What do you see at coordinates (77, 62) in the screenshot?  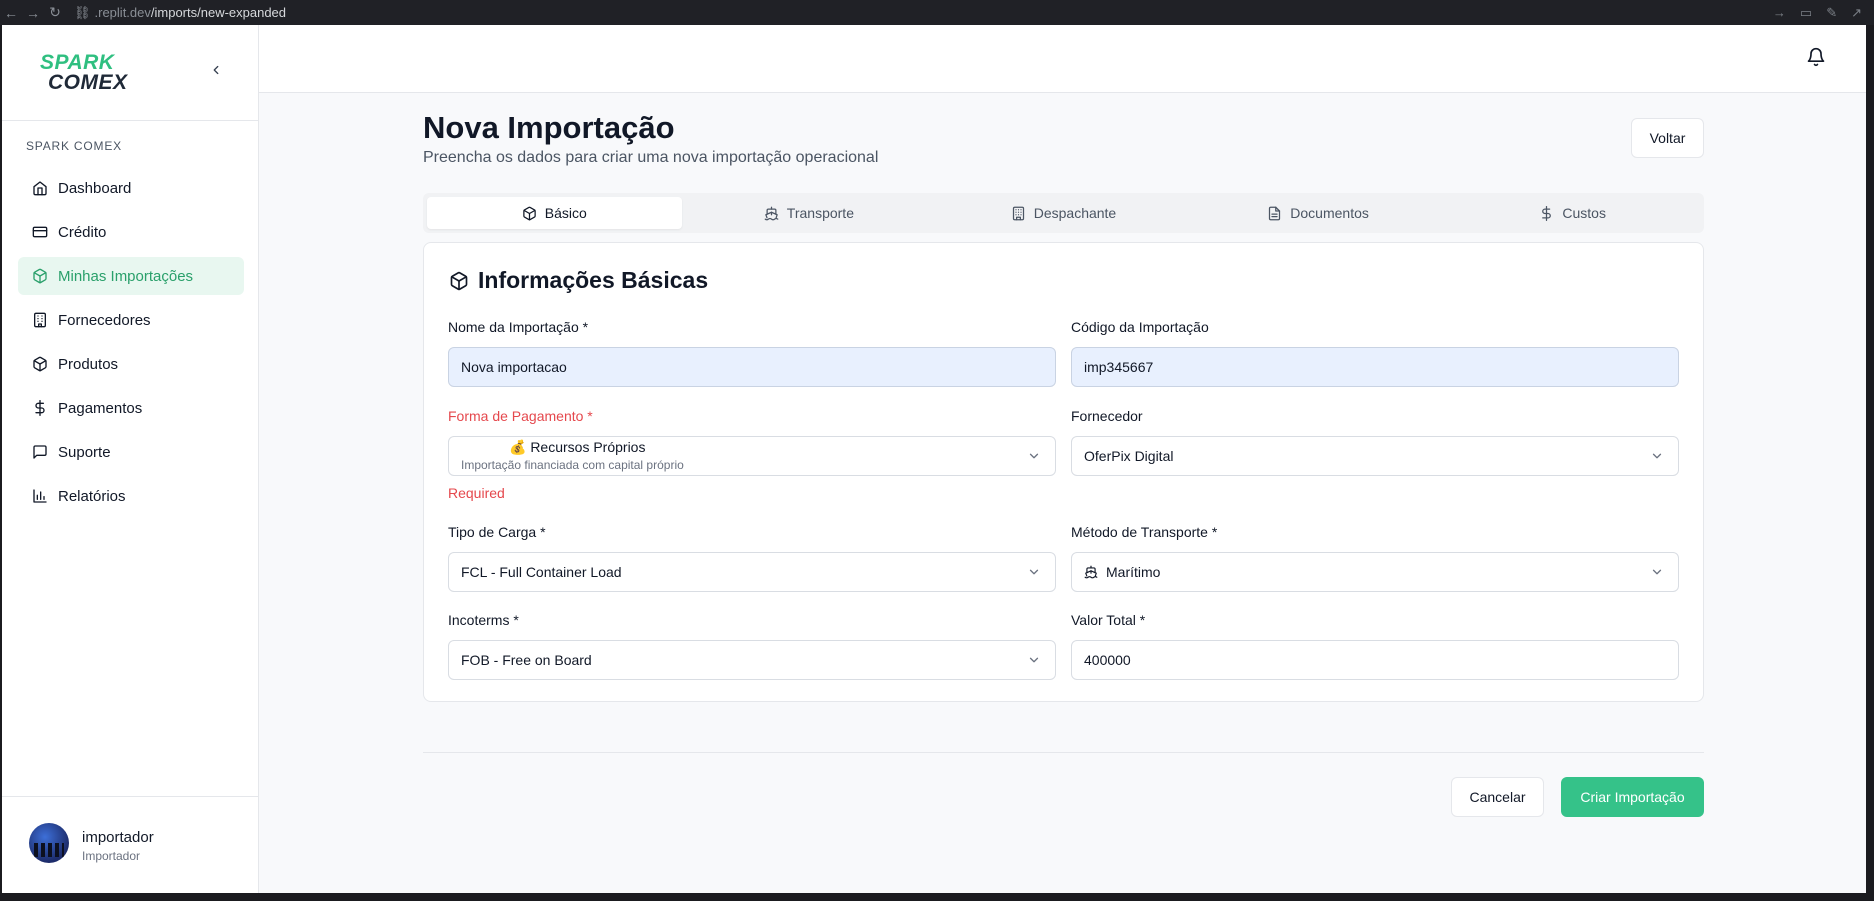 I see `logo-line-1: SPARK` at bounding box center [77, 62].